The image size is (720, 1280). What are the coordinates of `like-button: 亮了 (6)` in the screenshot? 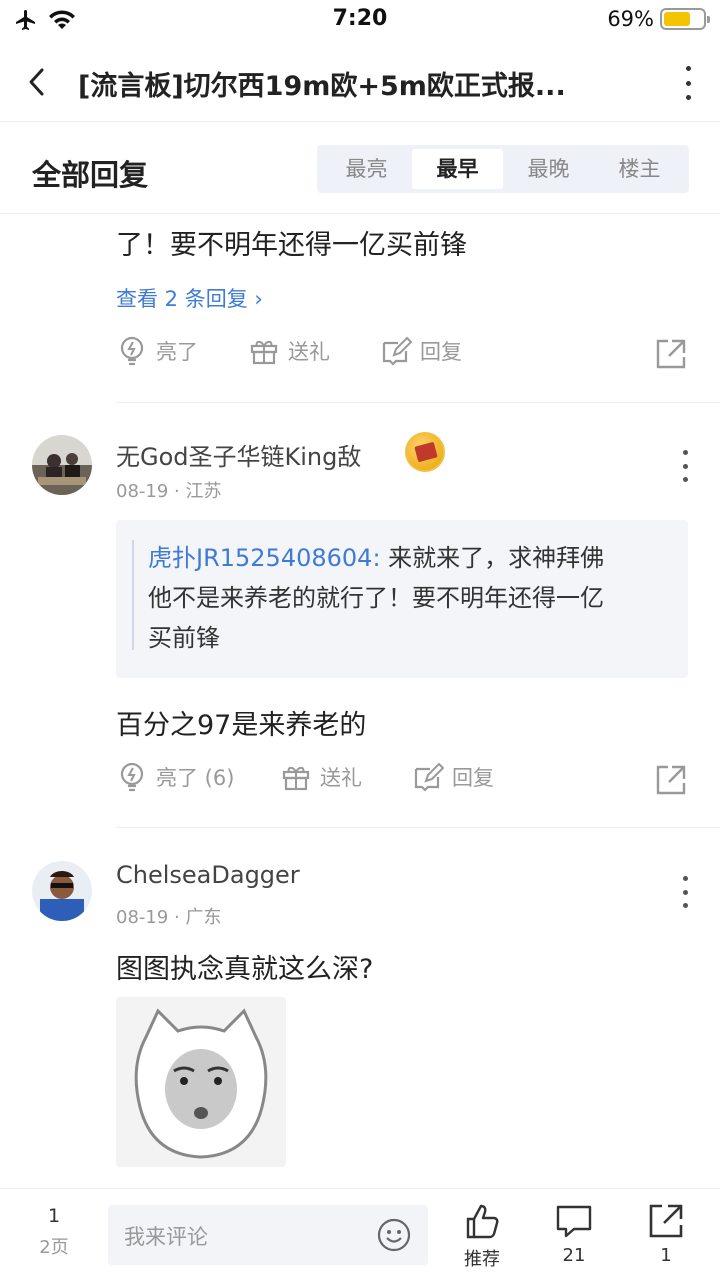 It's located at (175, 777).